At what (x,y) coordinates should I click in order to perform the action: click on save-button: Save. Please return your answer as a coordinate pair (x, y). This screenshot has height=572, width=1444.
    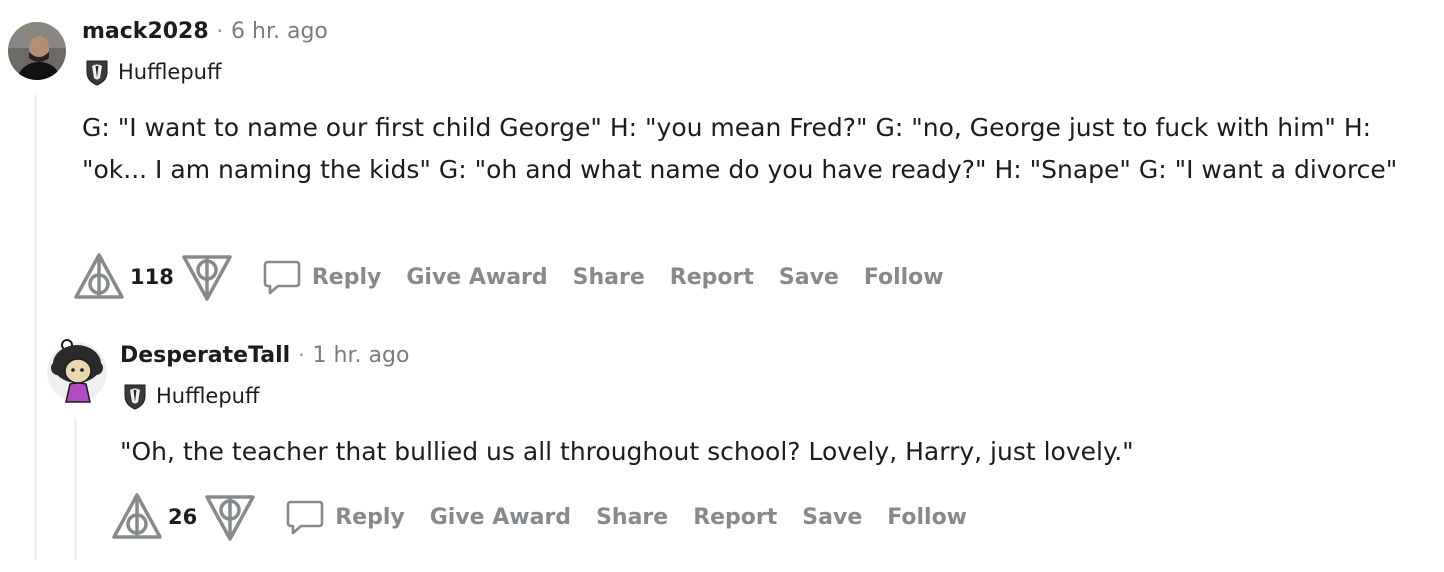
    Looking at the image, I should click on (832, 517).